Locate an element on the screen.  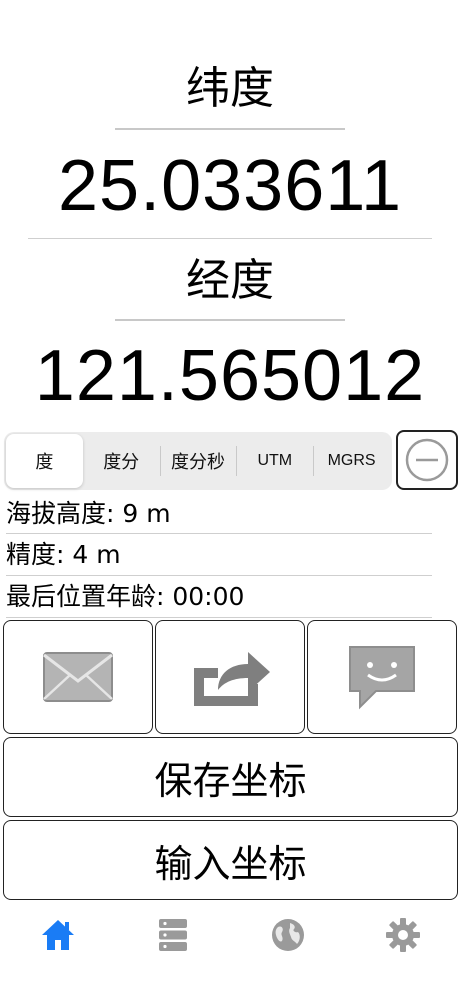
latitude-divider is located at coordinates (230, 129).